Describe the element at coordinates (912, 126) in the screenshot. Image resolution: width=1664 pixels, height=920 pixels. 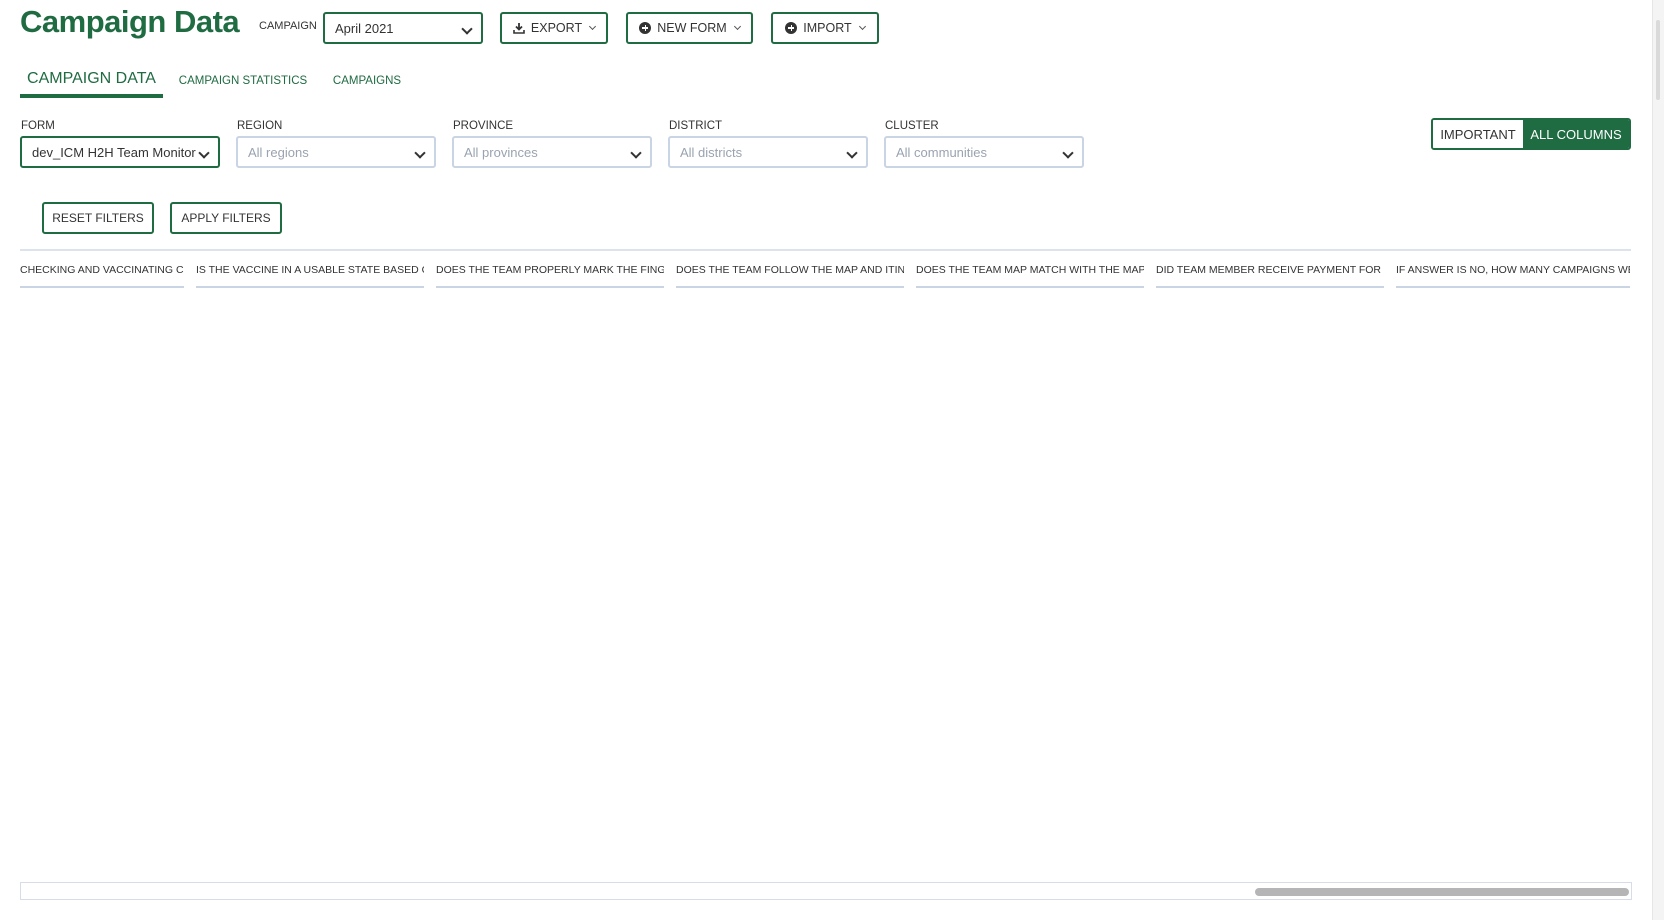
I see `cluster-filter-label: CLUSTER` at that location.